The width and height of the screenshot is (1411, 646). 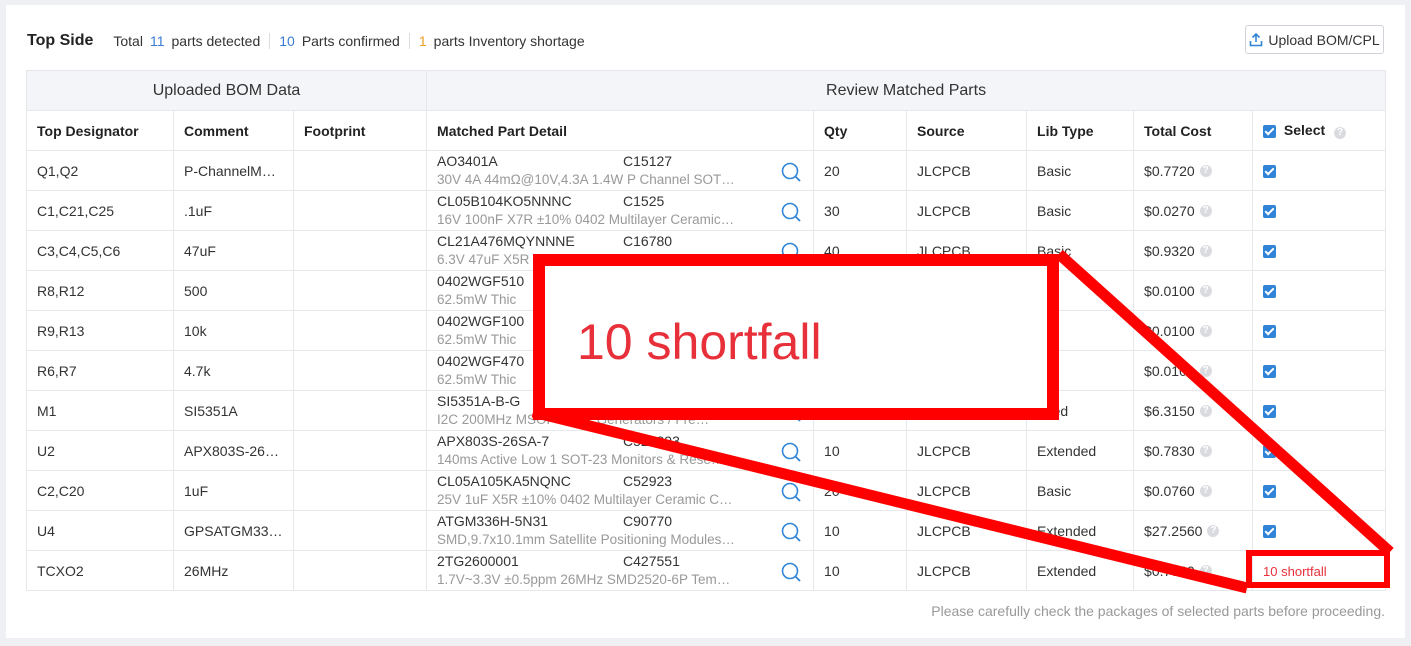 I want to click on callout-line-top, so click(x=1224, y=403).